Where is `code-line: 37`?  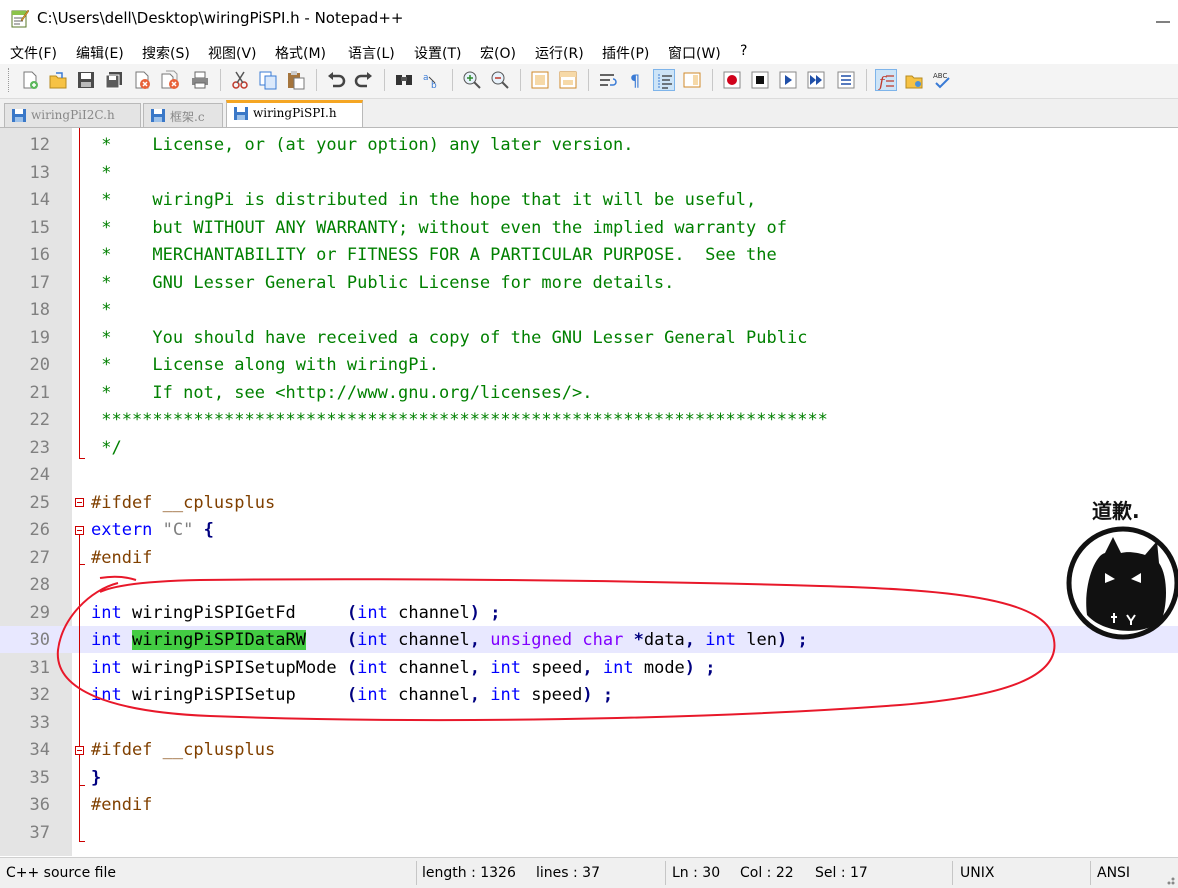
code-line: 37 is located at coordinates (589, 832).